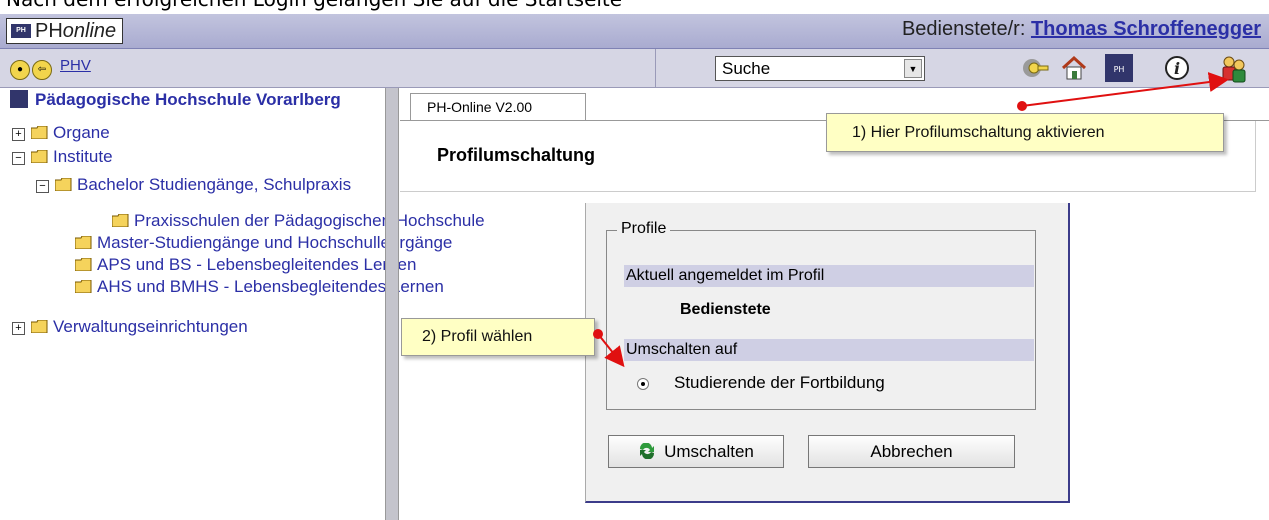 The height and width of the screenshot is (520, 1269). Describe the element at coordinates (779, 383) in the screenshot. I see `profile-radio-label: Studierende der Fortbildung` at that location.